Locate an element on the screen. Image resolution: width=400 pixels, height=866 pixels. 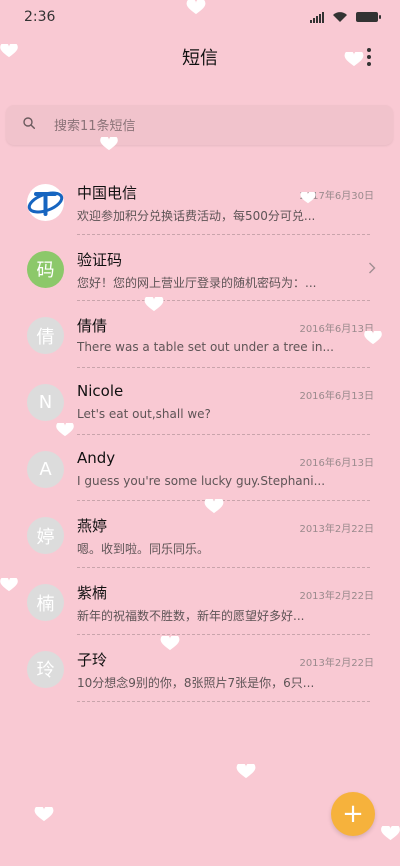
avatar: 玲 is located at coordinates (45, 669).